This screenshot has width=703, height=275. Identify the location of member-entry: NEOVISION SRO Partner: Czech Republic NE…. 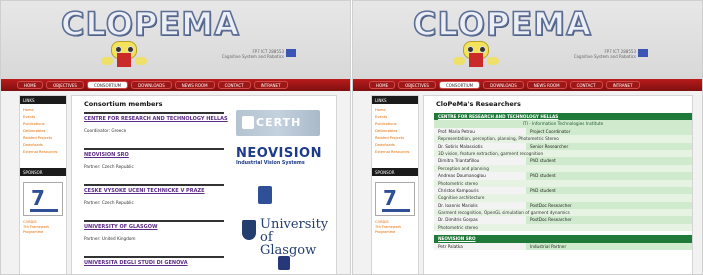
(209, 159).